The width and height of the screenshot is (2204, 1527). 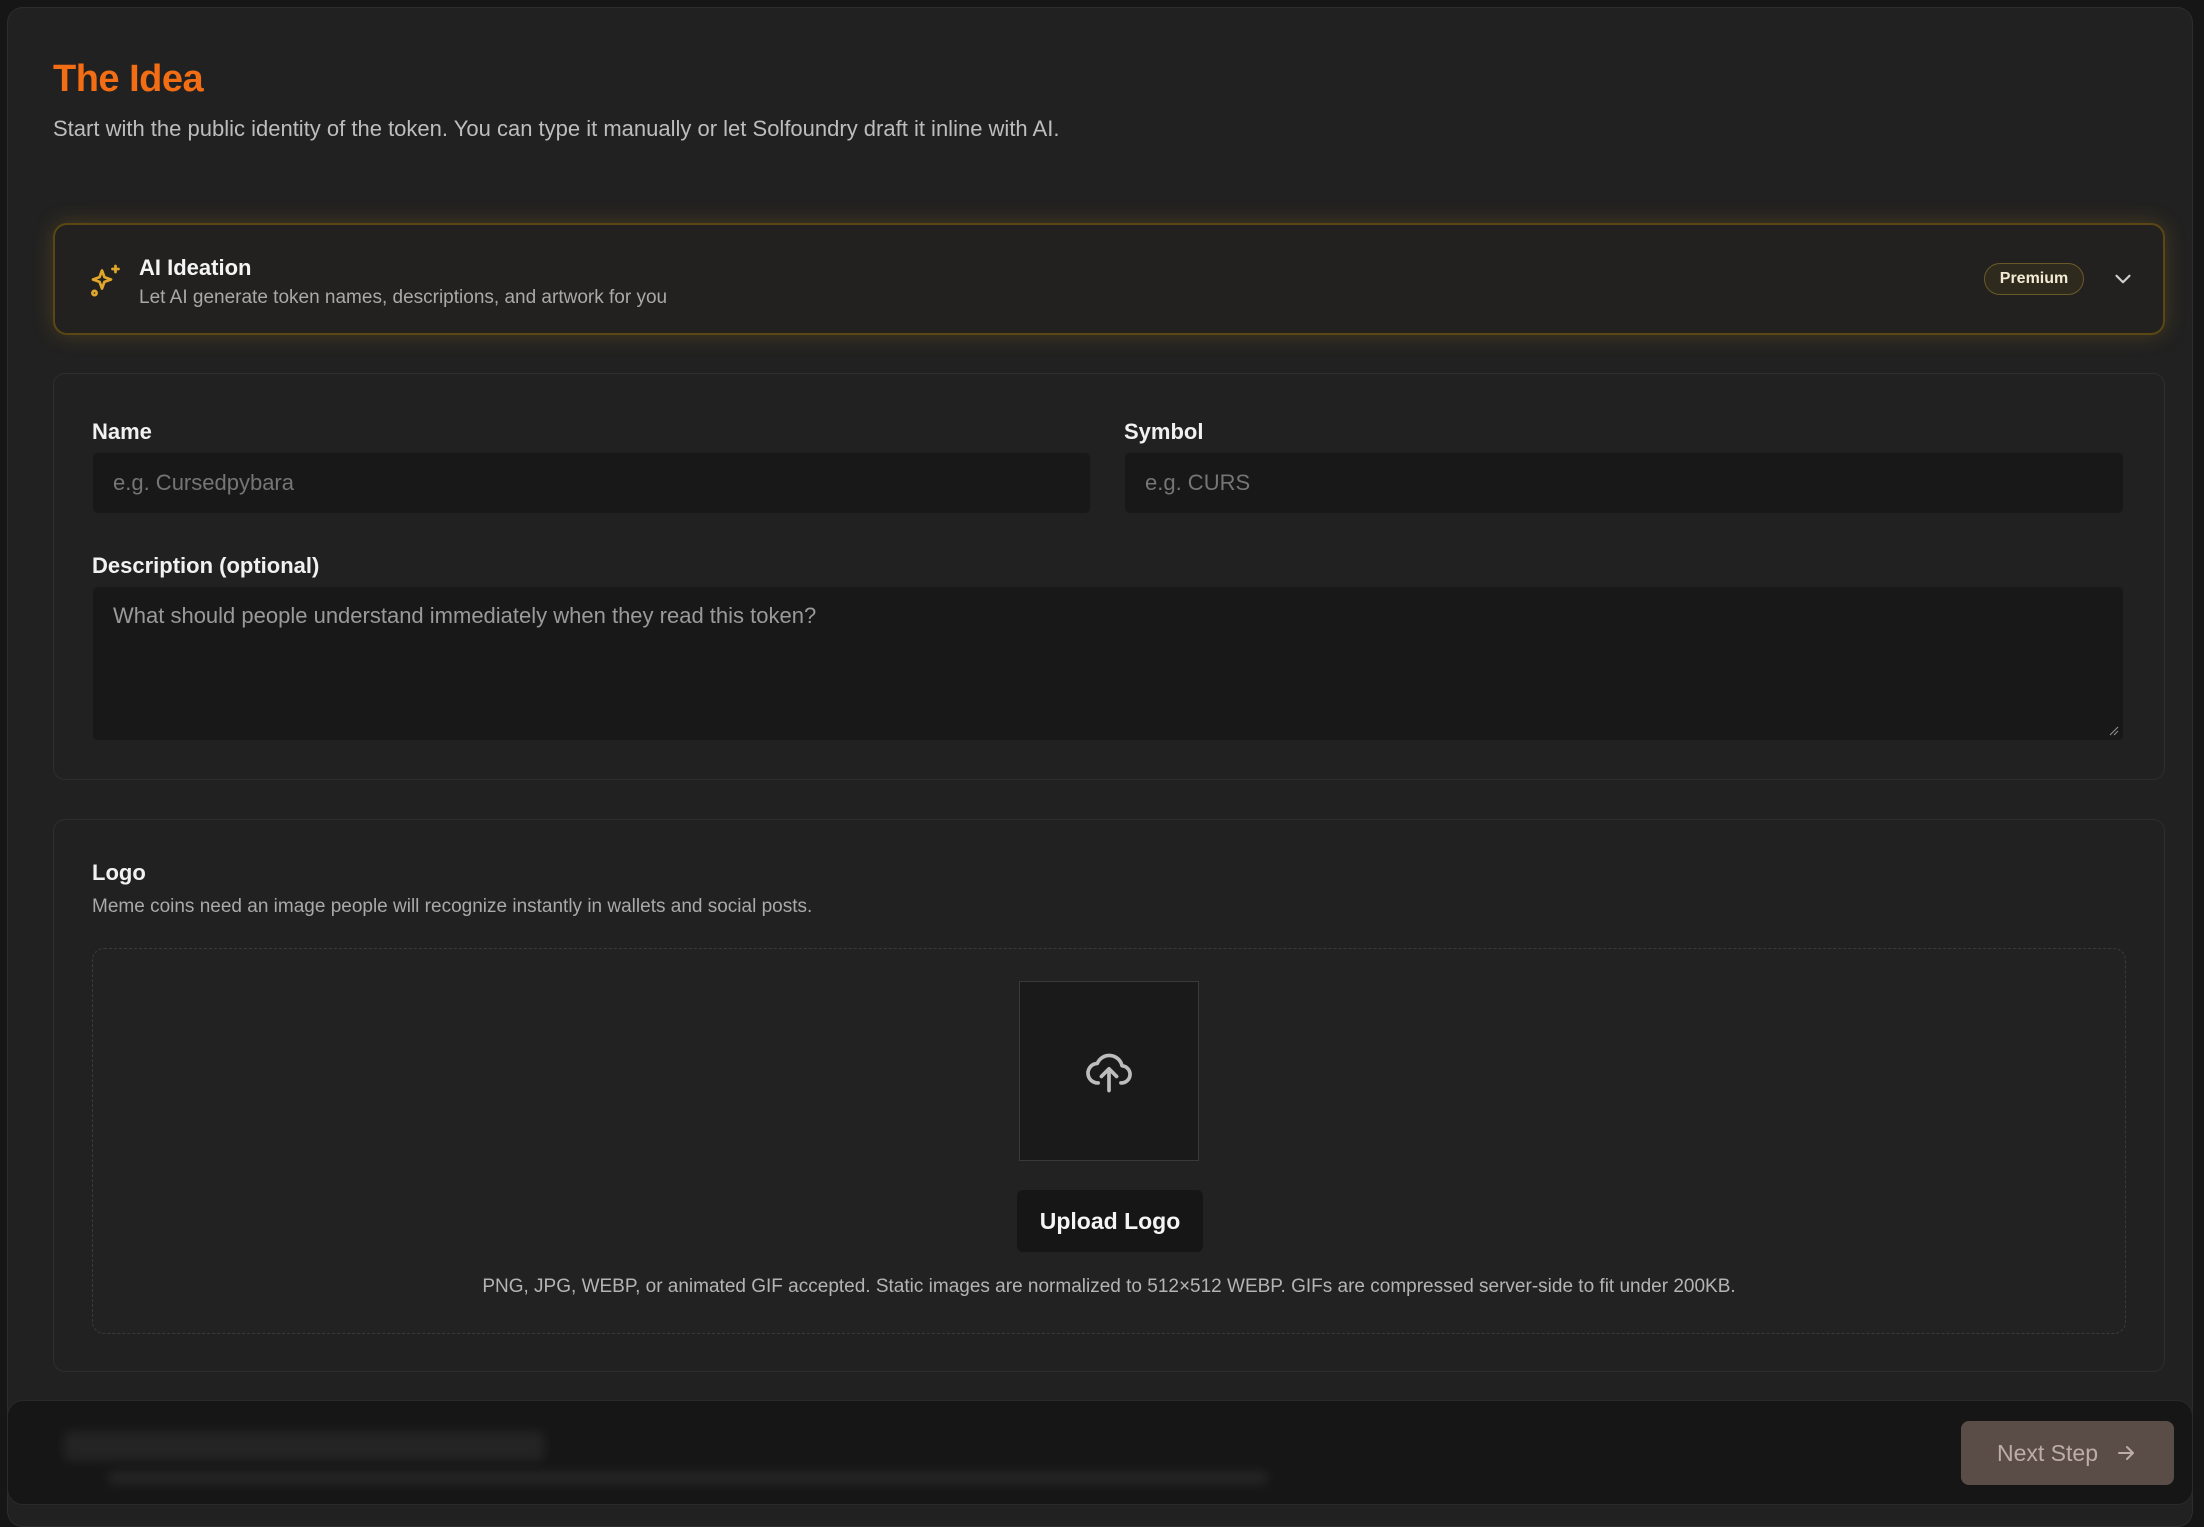 What do you see at coordinates (2123, 279) in the screenshot?
I see `chevron-down-icon` at bounding box center [2123, 279].